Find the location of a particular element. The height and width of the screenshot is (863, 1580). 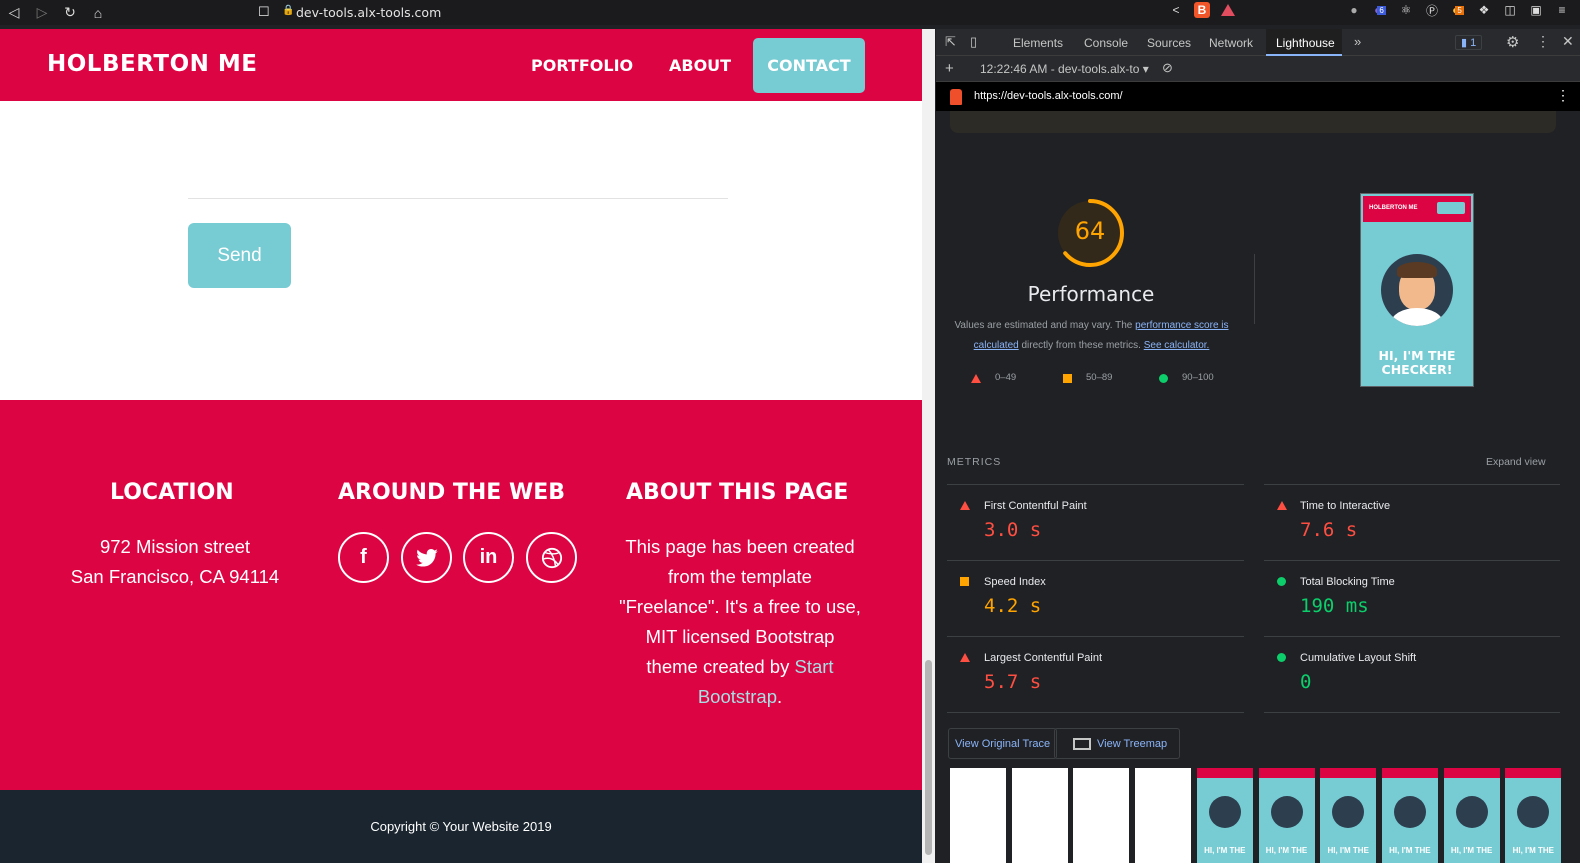

menu-icon: ≡ is located at coordinates (1562, 10).